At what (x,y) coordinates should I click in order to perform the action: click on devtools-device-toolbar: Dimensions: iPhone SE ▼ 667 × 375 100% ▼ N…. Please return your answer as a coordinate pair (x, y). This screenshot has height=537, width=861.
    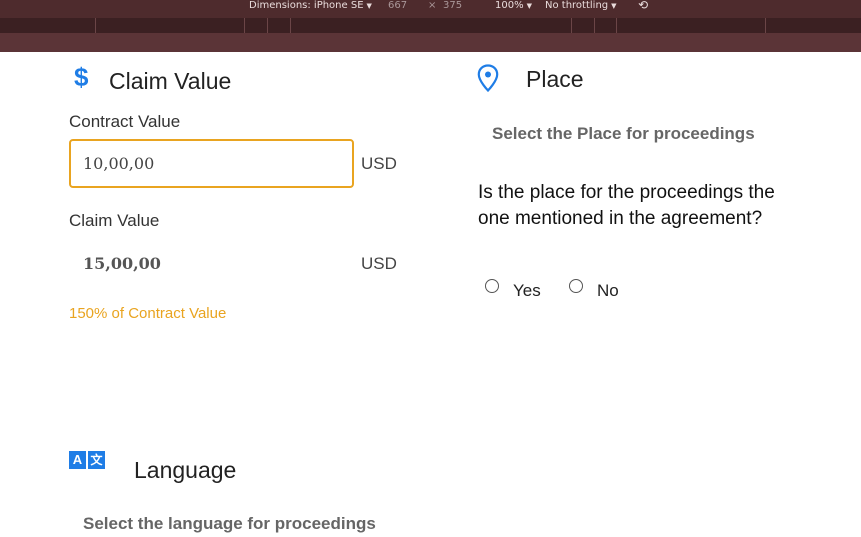
    Looking at the image, I should click on (430, 9).